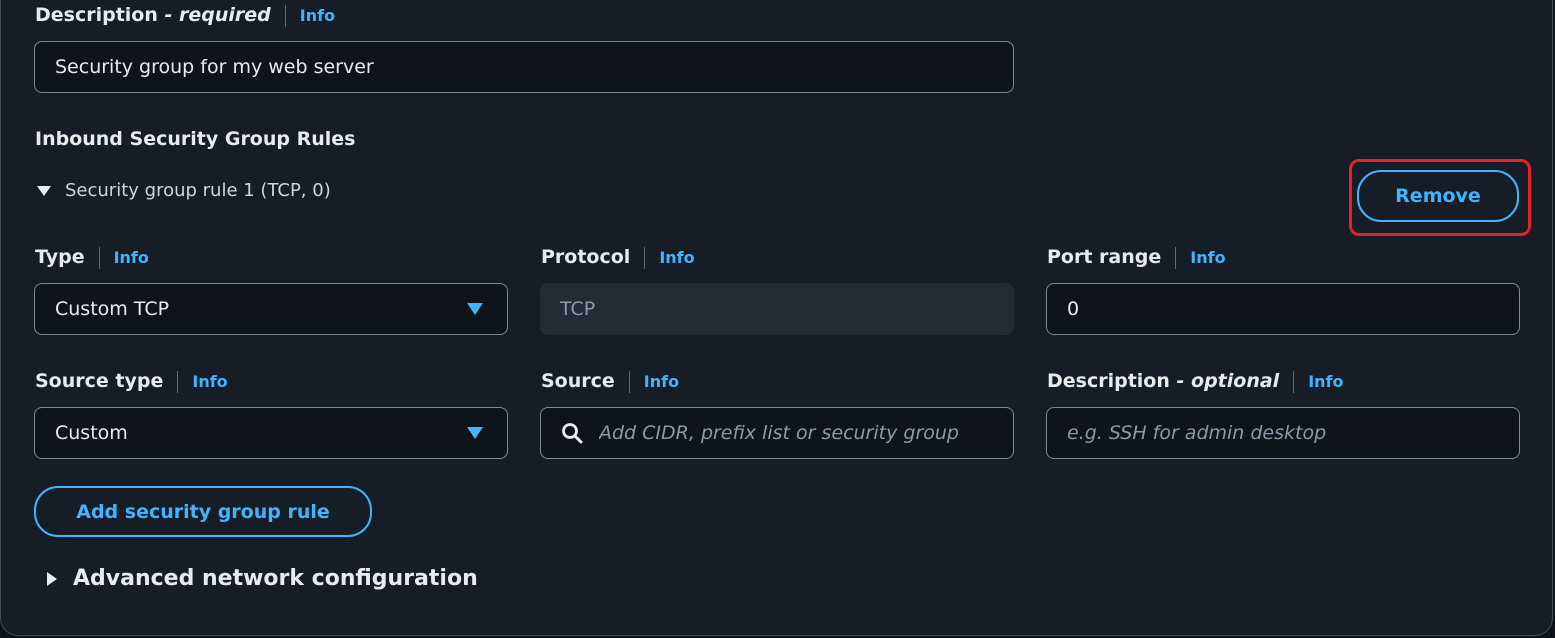  I want to click on description-field: Security group for my web server, so click(524, 67).